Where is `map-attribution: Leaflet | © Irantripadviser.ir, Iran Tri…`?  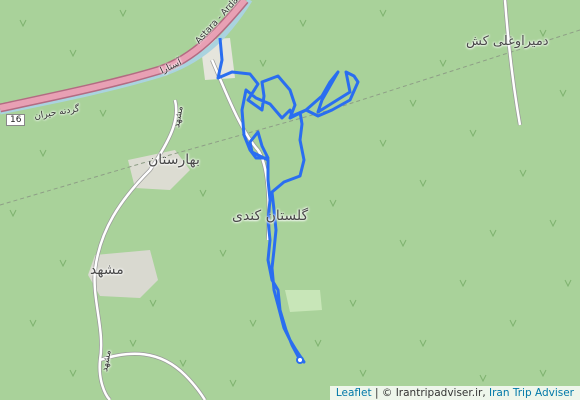 map-attribution: Leaflet | © Irantripadviser.ir, Iran Tri… is located at coordinates (454, 393).